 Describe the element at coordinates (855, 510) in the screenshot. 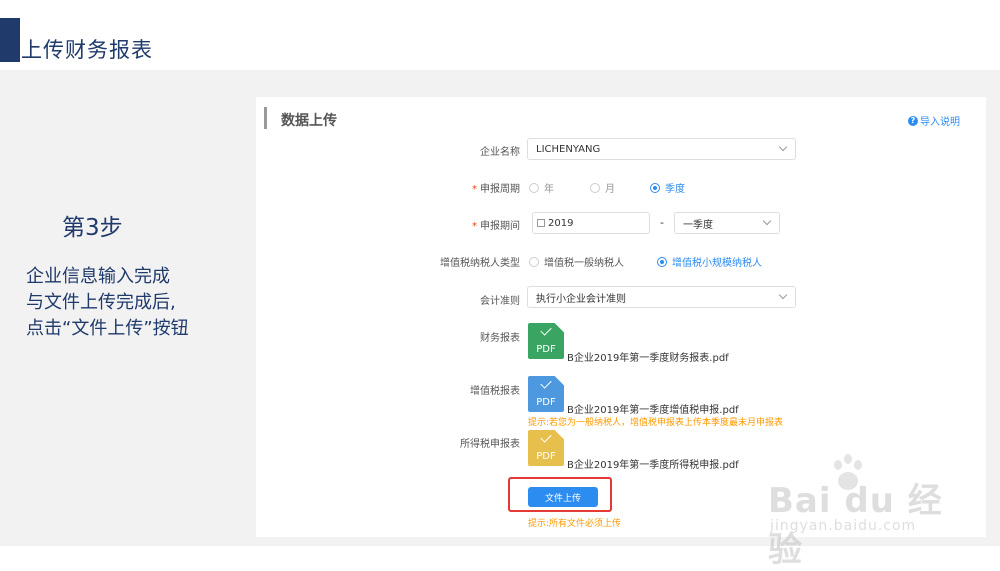

I see `baidu-watermark: Bai du 经验 jingyan.baidu.com` at that location.